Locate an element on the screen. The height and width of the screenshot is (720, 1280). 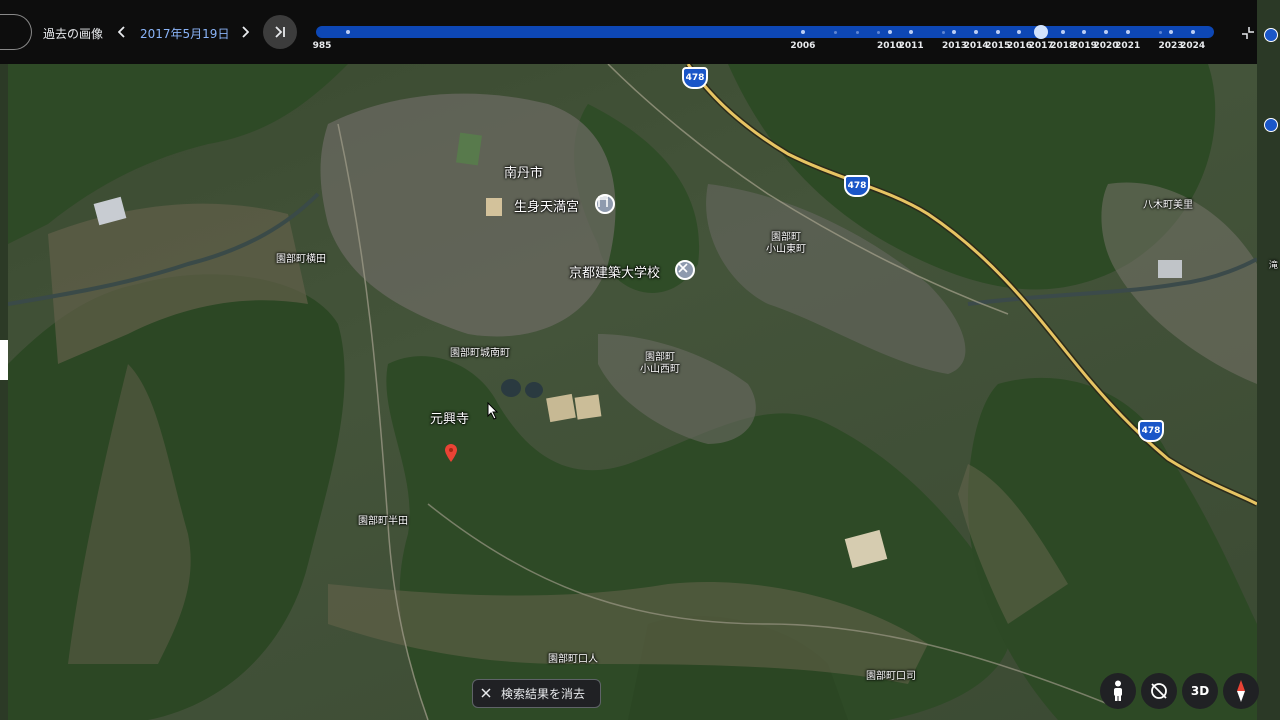
label-ikumi-shrine: 生身天満宮 is located at coordinates (546, 205).